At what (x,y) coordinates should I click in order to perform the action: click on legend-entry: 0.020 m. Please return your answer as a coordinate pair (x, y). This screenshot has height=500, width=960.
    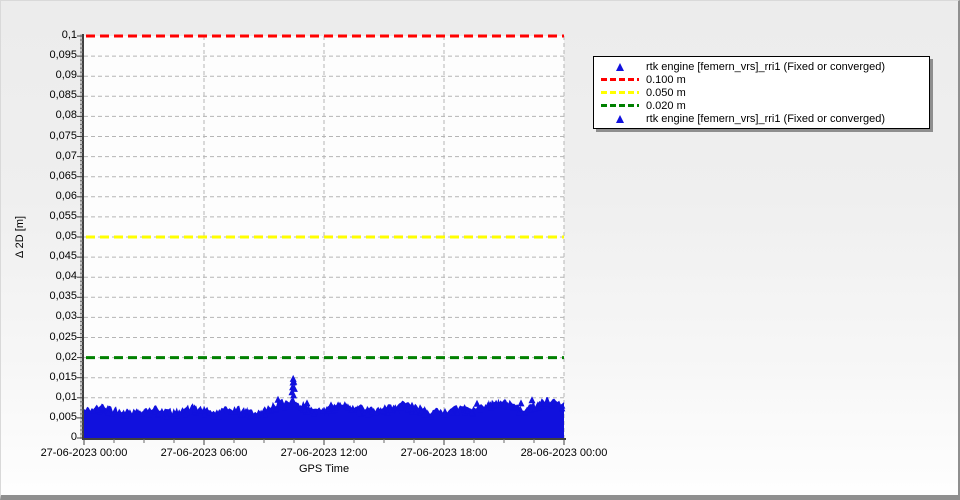
    Looking at the image, I should click on (761, 105).